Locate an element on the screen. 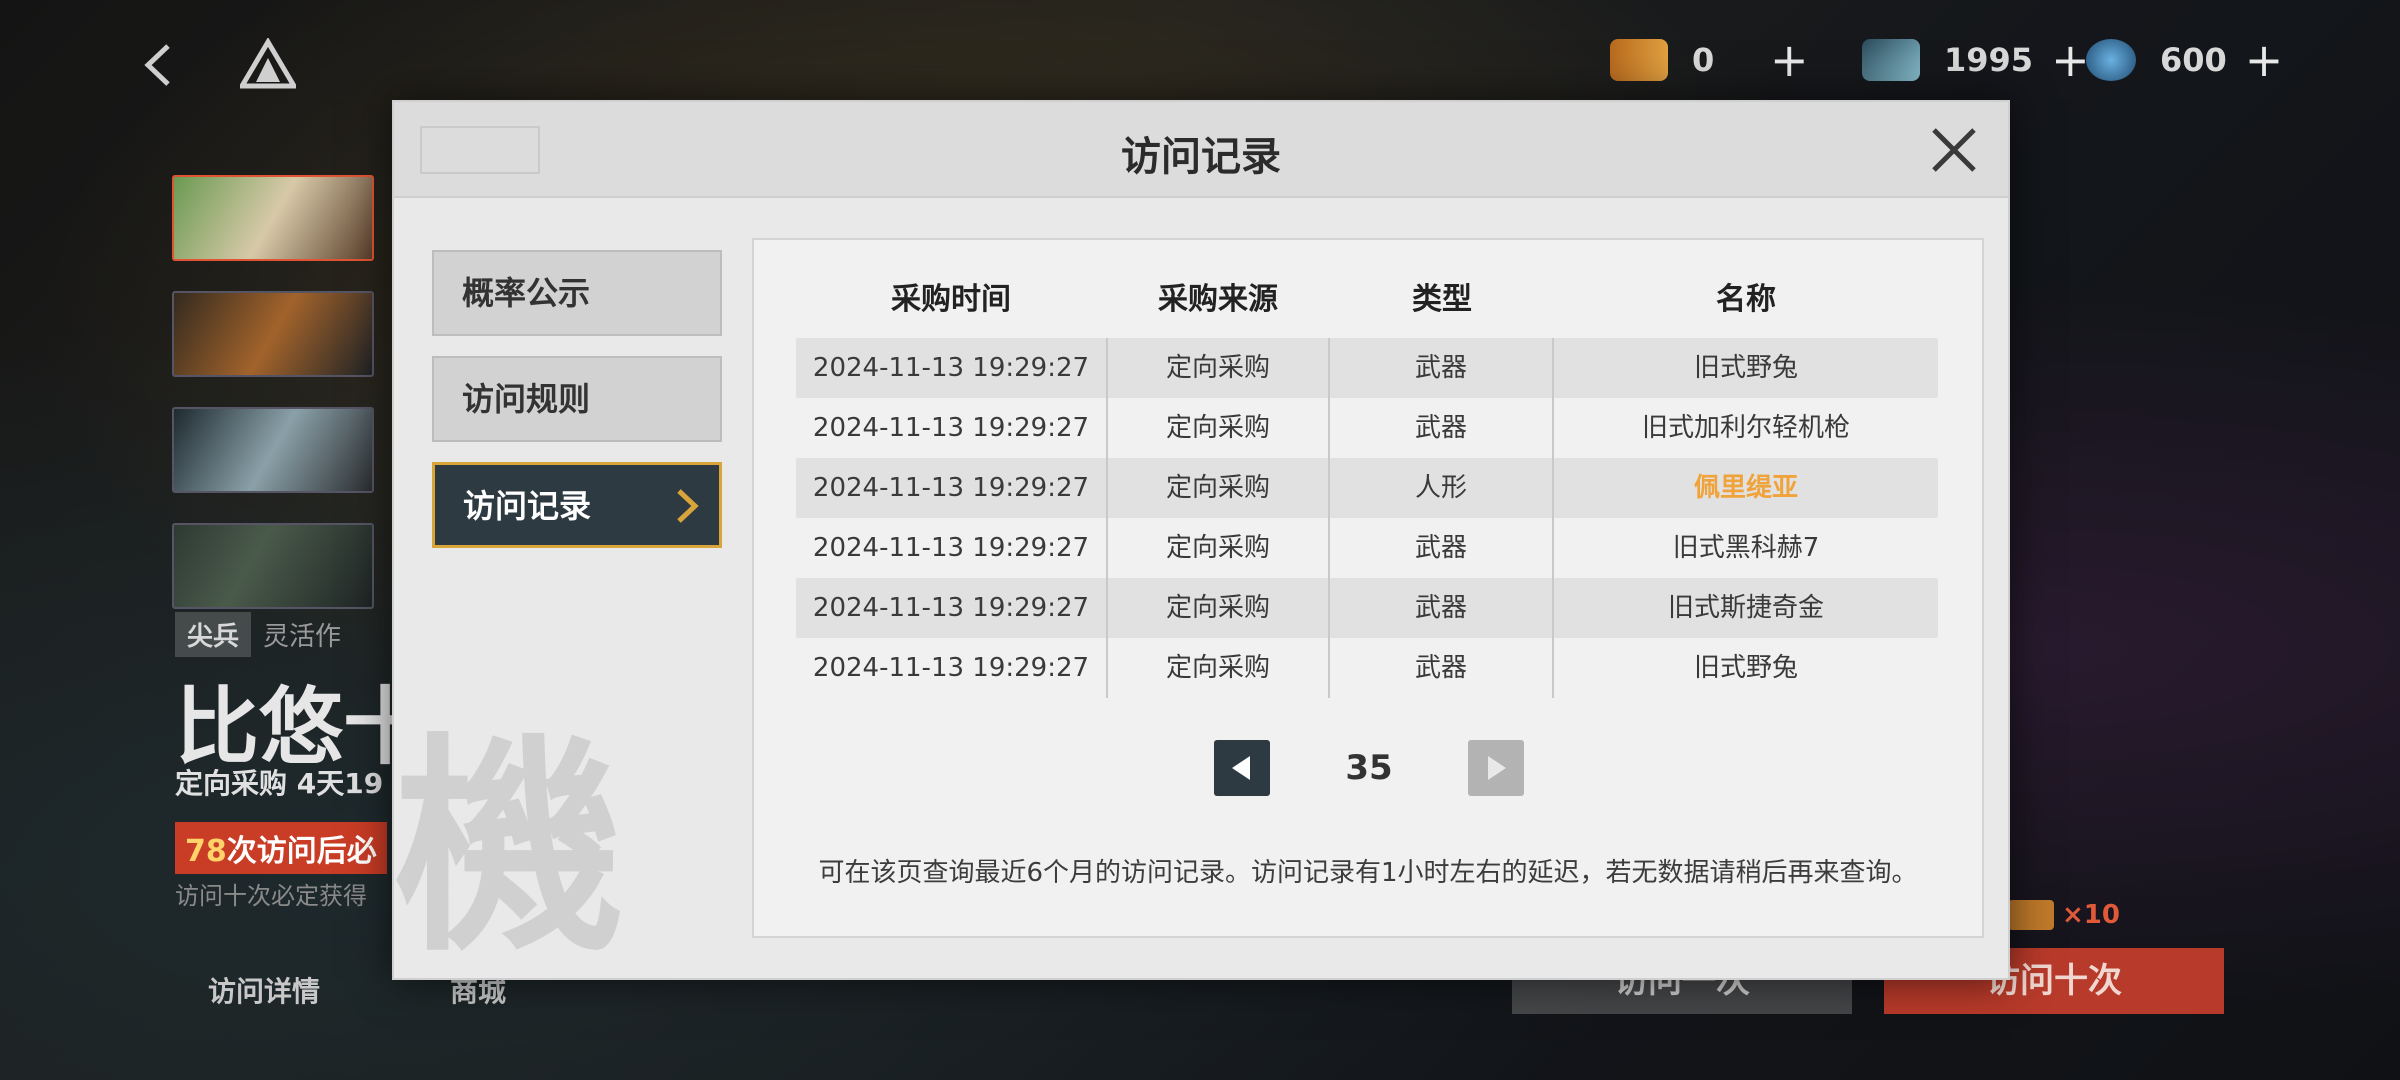 The height and width of the screenshot is (1080, 2400). menu-item-label: 访问记录 is located at coordinates (527, 506).